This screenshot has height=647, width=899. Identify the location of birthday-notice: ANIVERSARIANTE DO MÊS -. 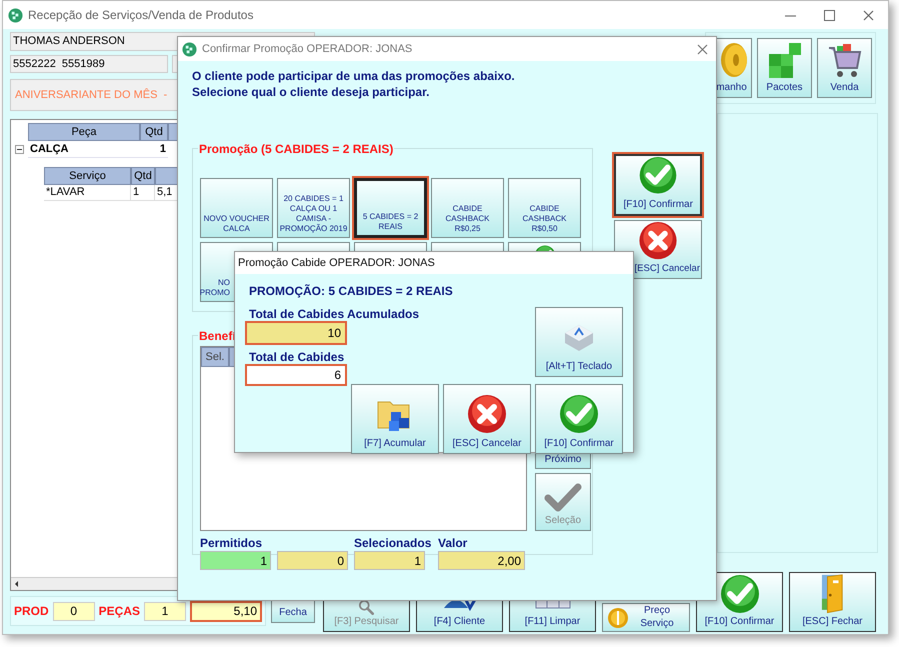
(91, 95).